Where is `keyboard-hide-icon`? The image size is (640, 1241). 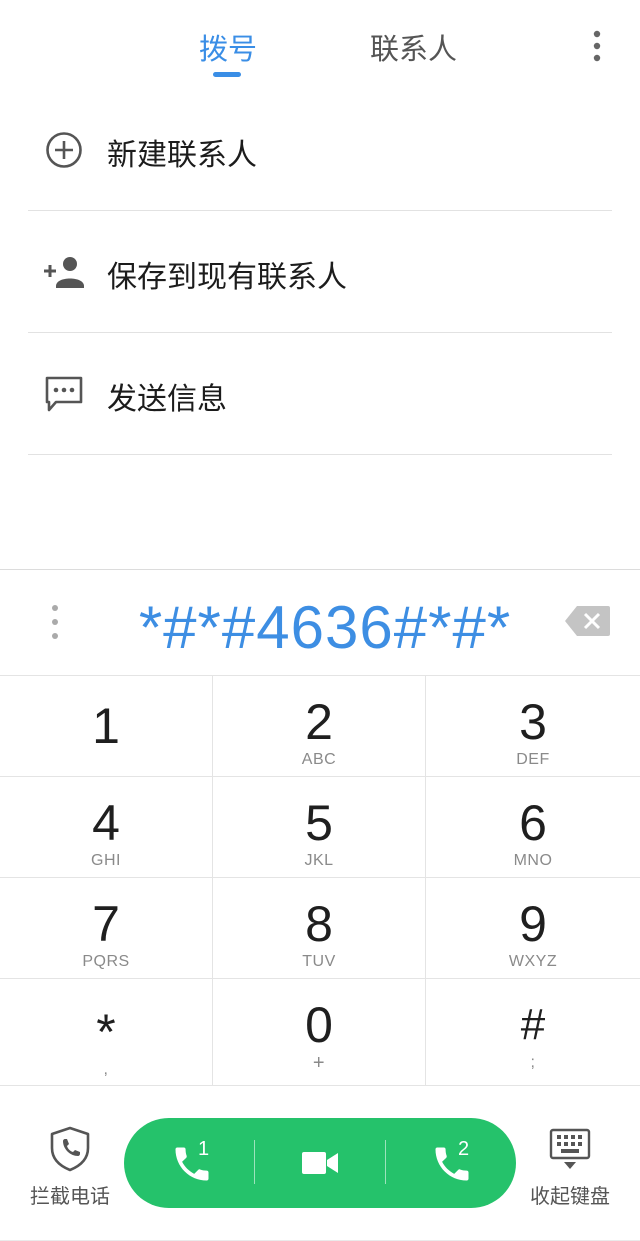
keyboard-hide-icon is located at coordinates (570, 1148).